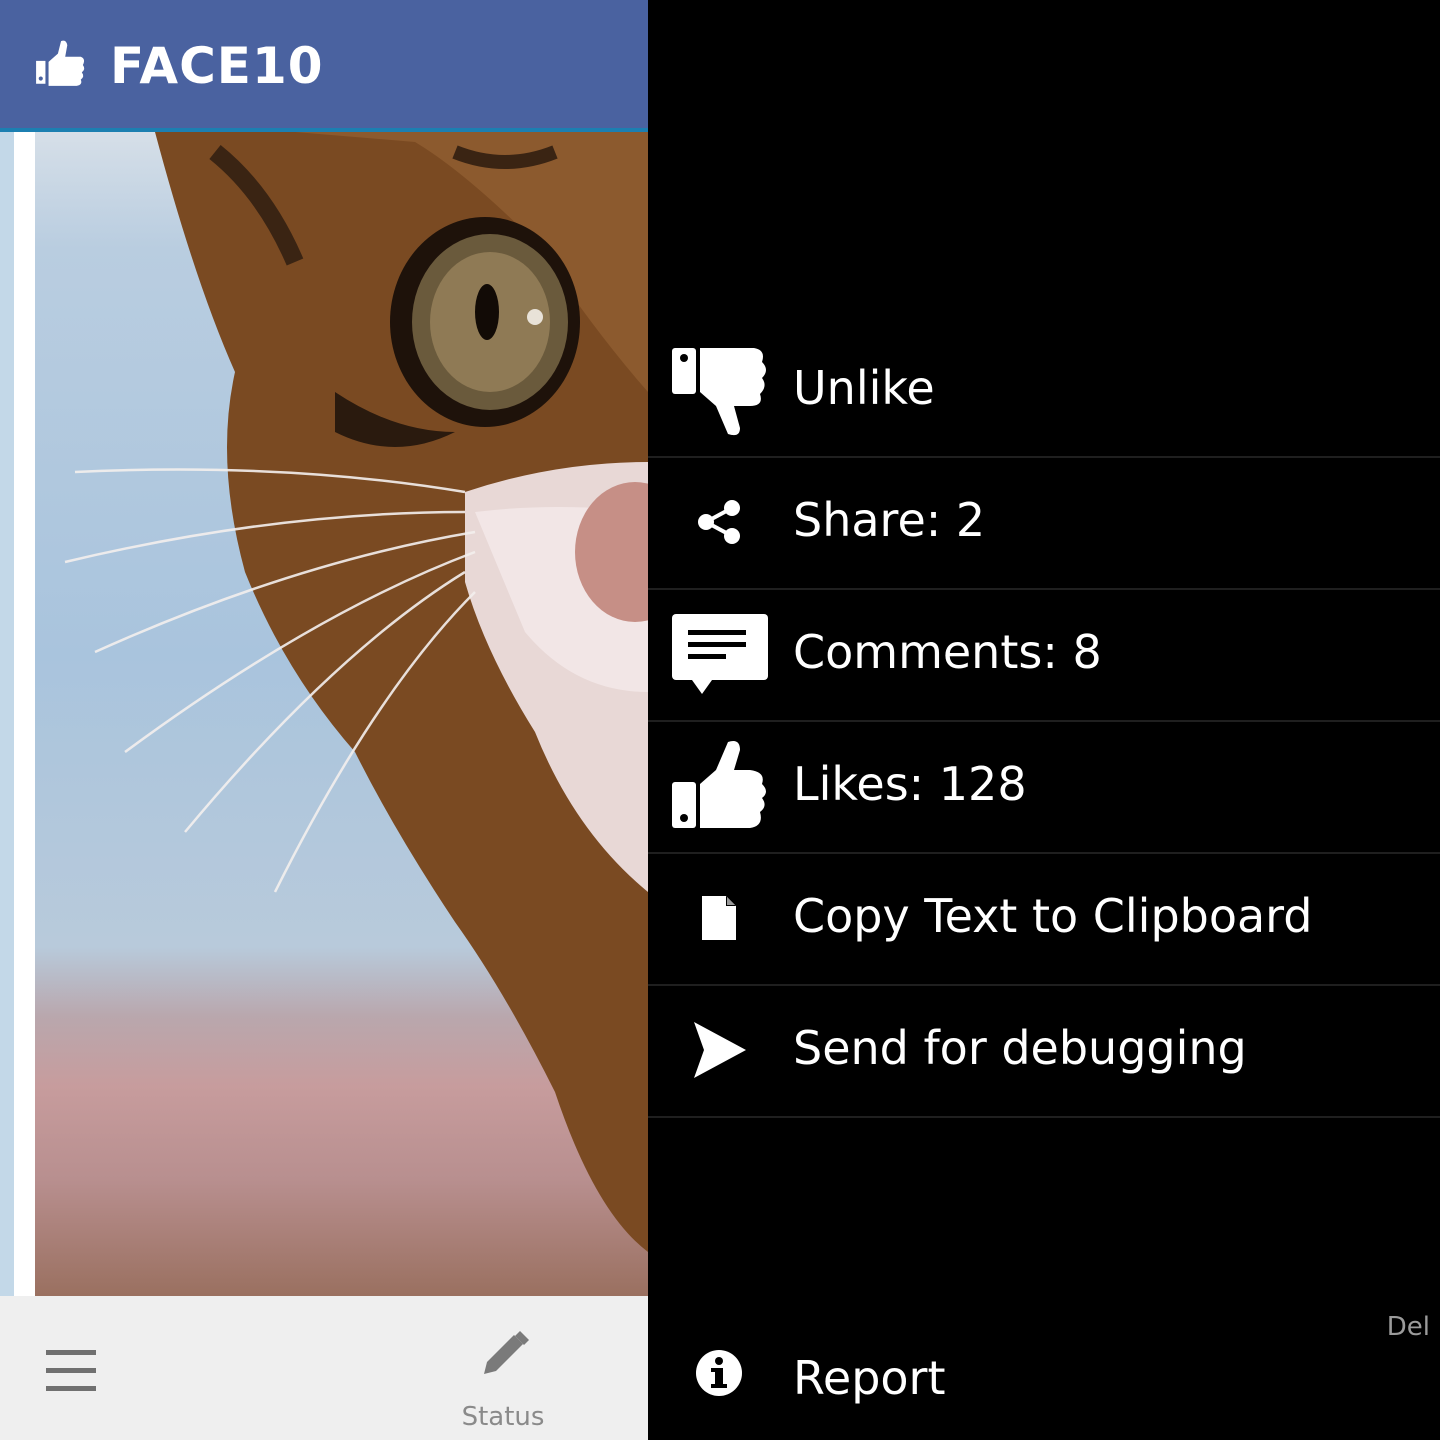 The image size is (1440, 1440). What do you see at coordinates (947, 652) in the screenshot?
I see `action-label: Comments: 8` at bounding box center [947, 652].